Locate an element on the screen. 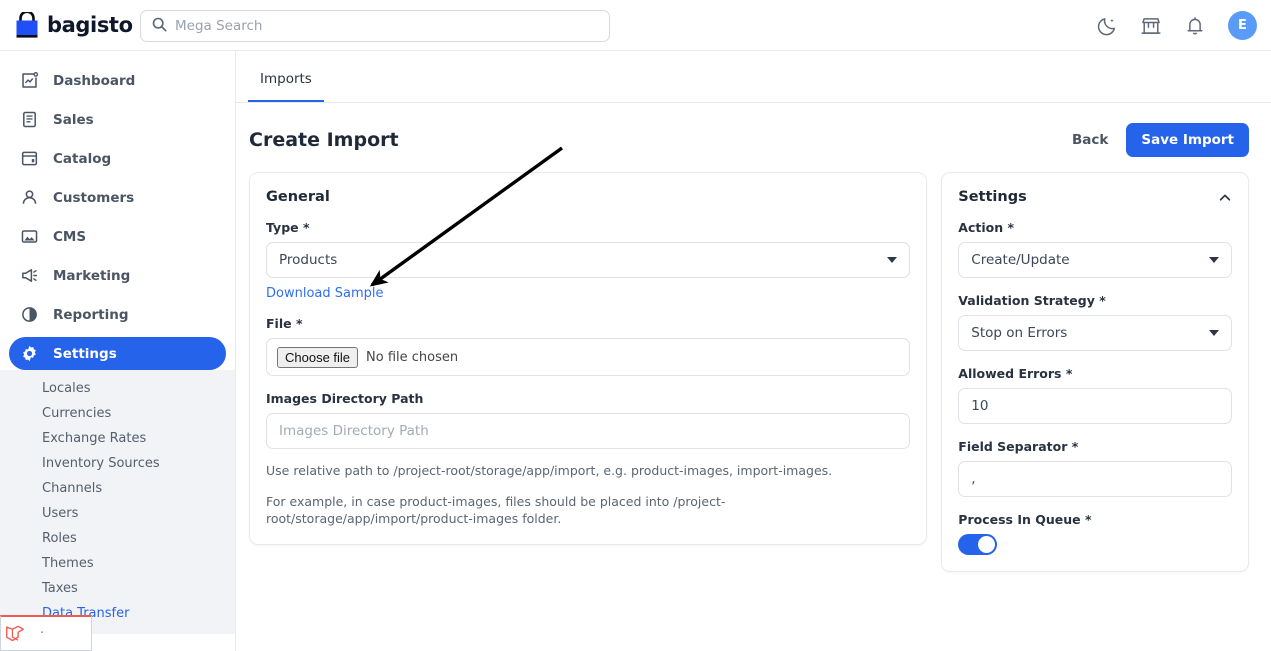 The image size is (1271, 651). settings-card: Settings Action * Validation St is located at coordinates (1095, 372).